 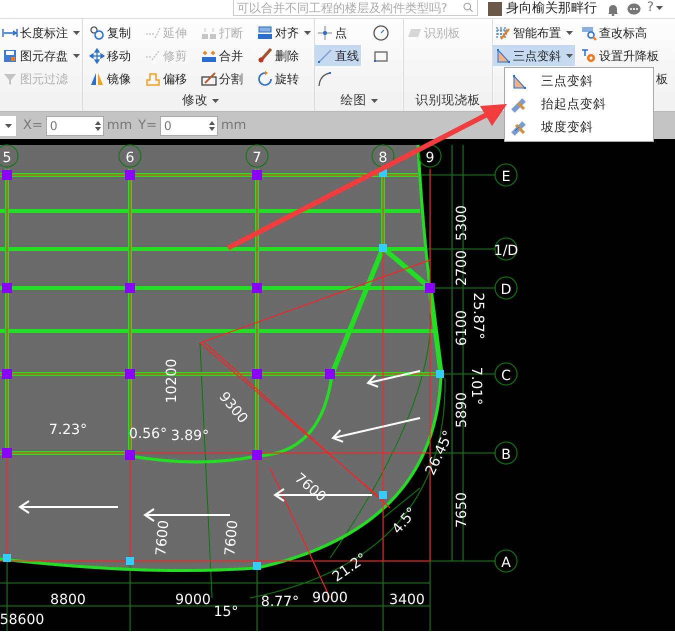 What do you see at coordinates (41, 55) in the screenshot?
I see `toolbar-button: 图元存盘` at bounding box center [41, 55].